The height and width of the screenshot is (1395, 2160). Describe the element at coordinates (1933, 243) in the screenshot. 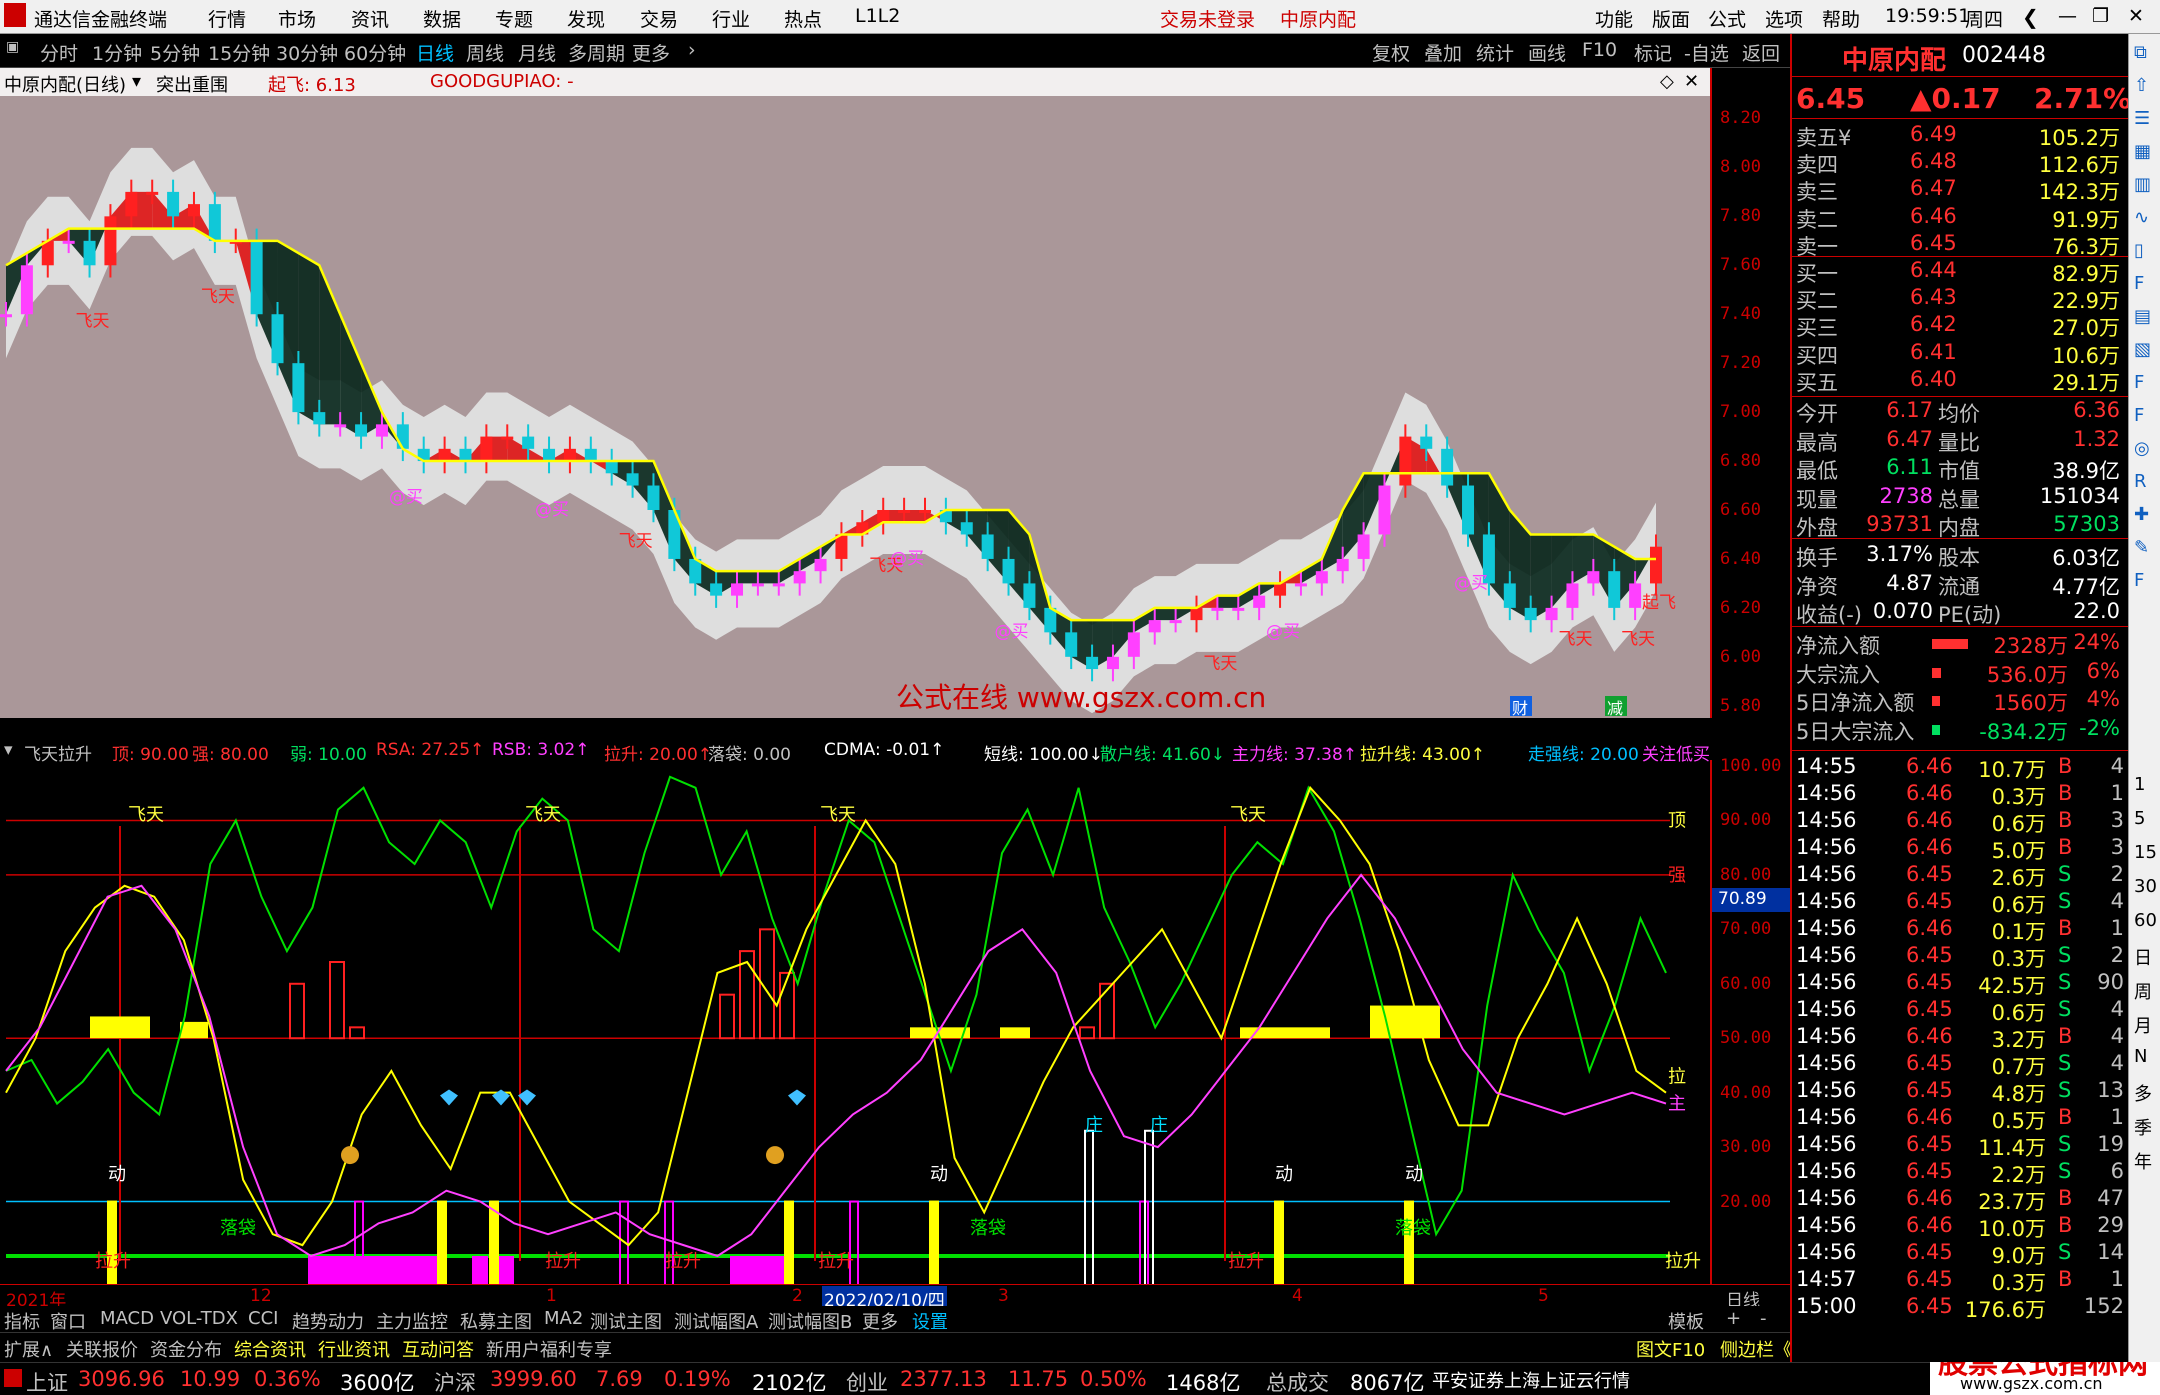

I see `ask-price: 6.45` at that location.